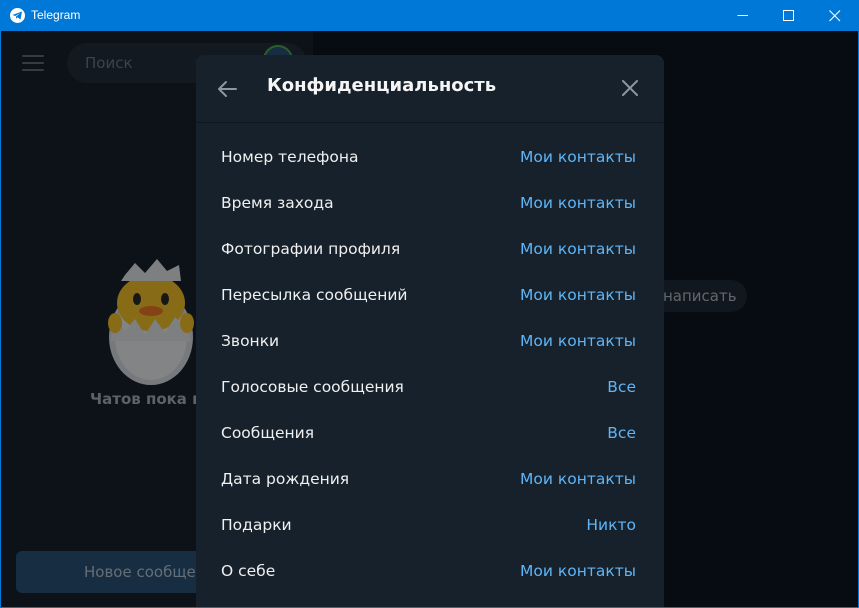  I want to click on privacy-row-bio: О себе Мои контакты, so click(430, 572).